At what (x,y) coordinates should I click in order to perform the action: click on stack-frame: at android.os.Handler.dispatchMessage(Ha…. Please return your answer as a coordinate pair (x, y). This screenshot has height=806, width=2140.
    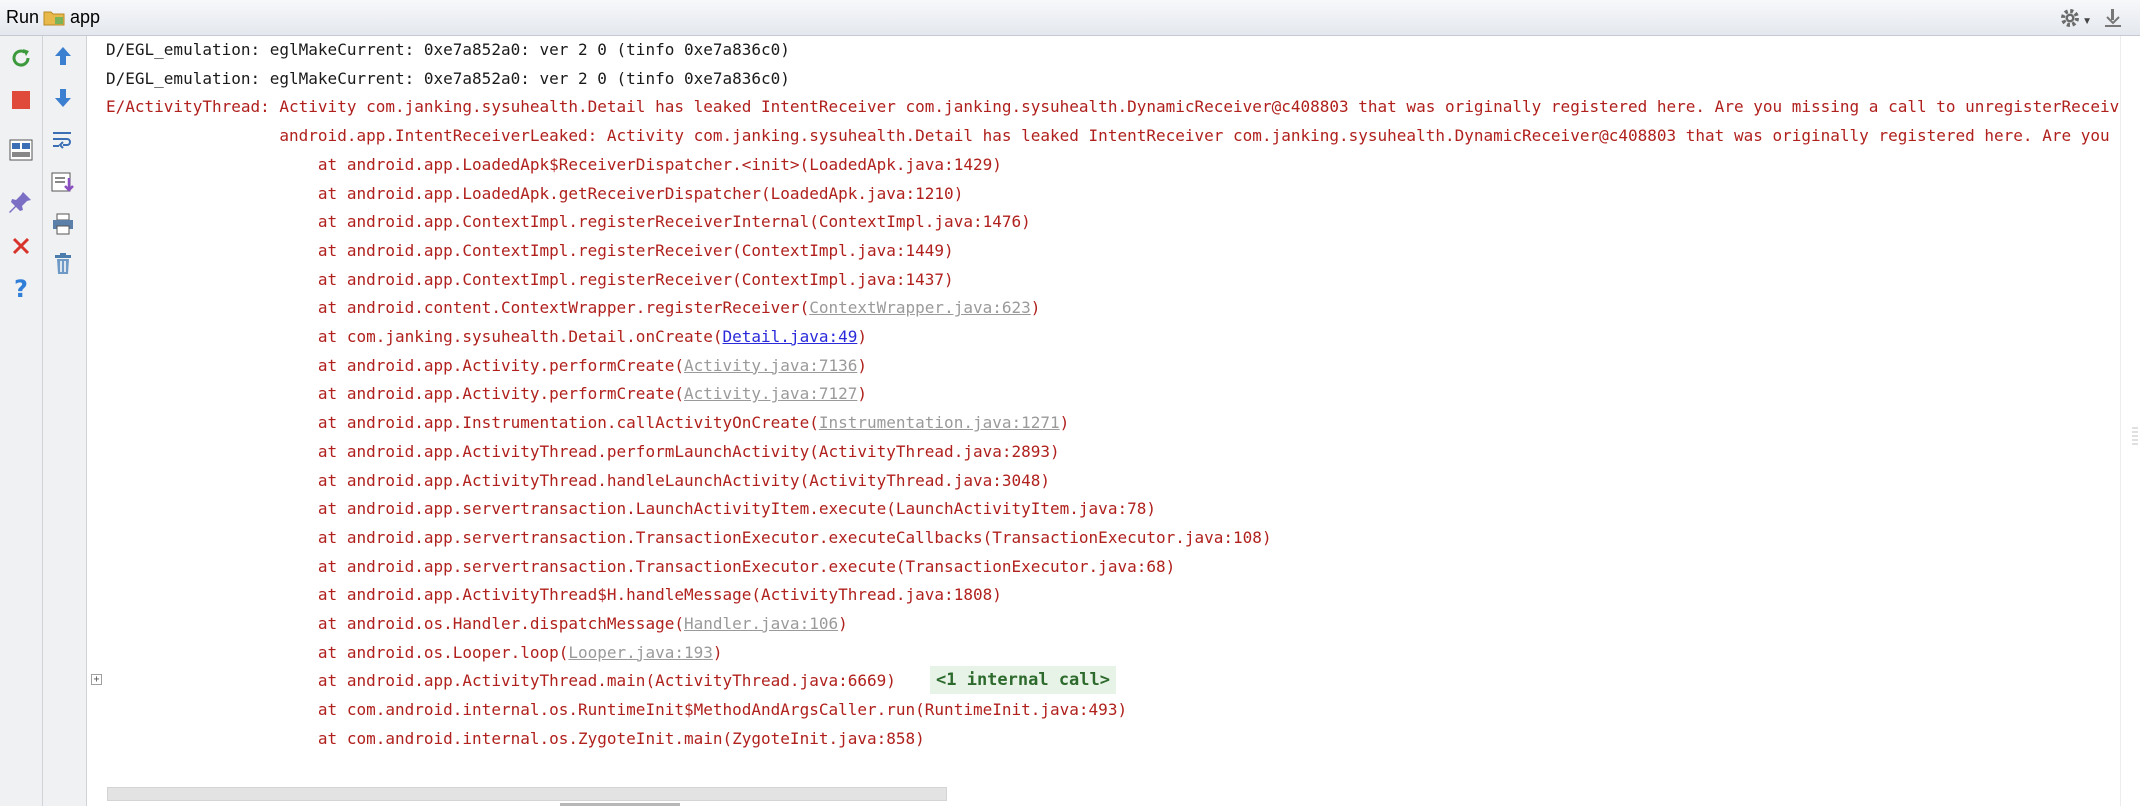
    Looking at the image, I should click on (477, 623).